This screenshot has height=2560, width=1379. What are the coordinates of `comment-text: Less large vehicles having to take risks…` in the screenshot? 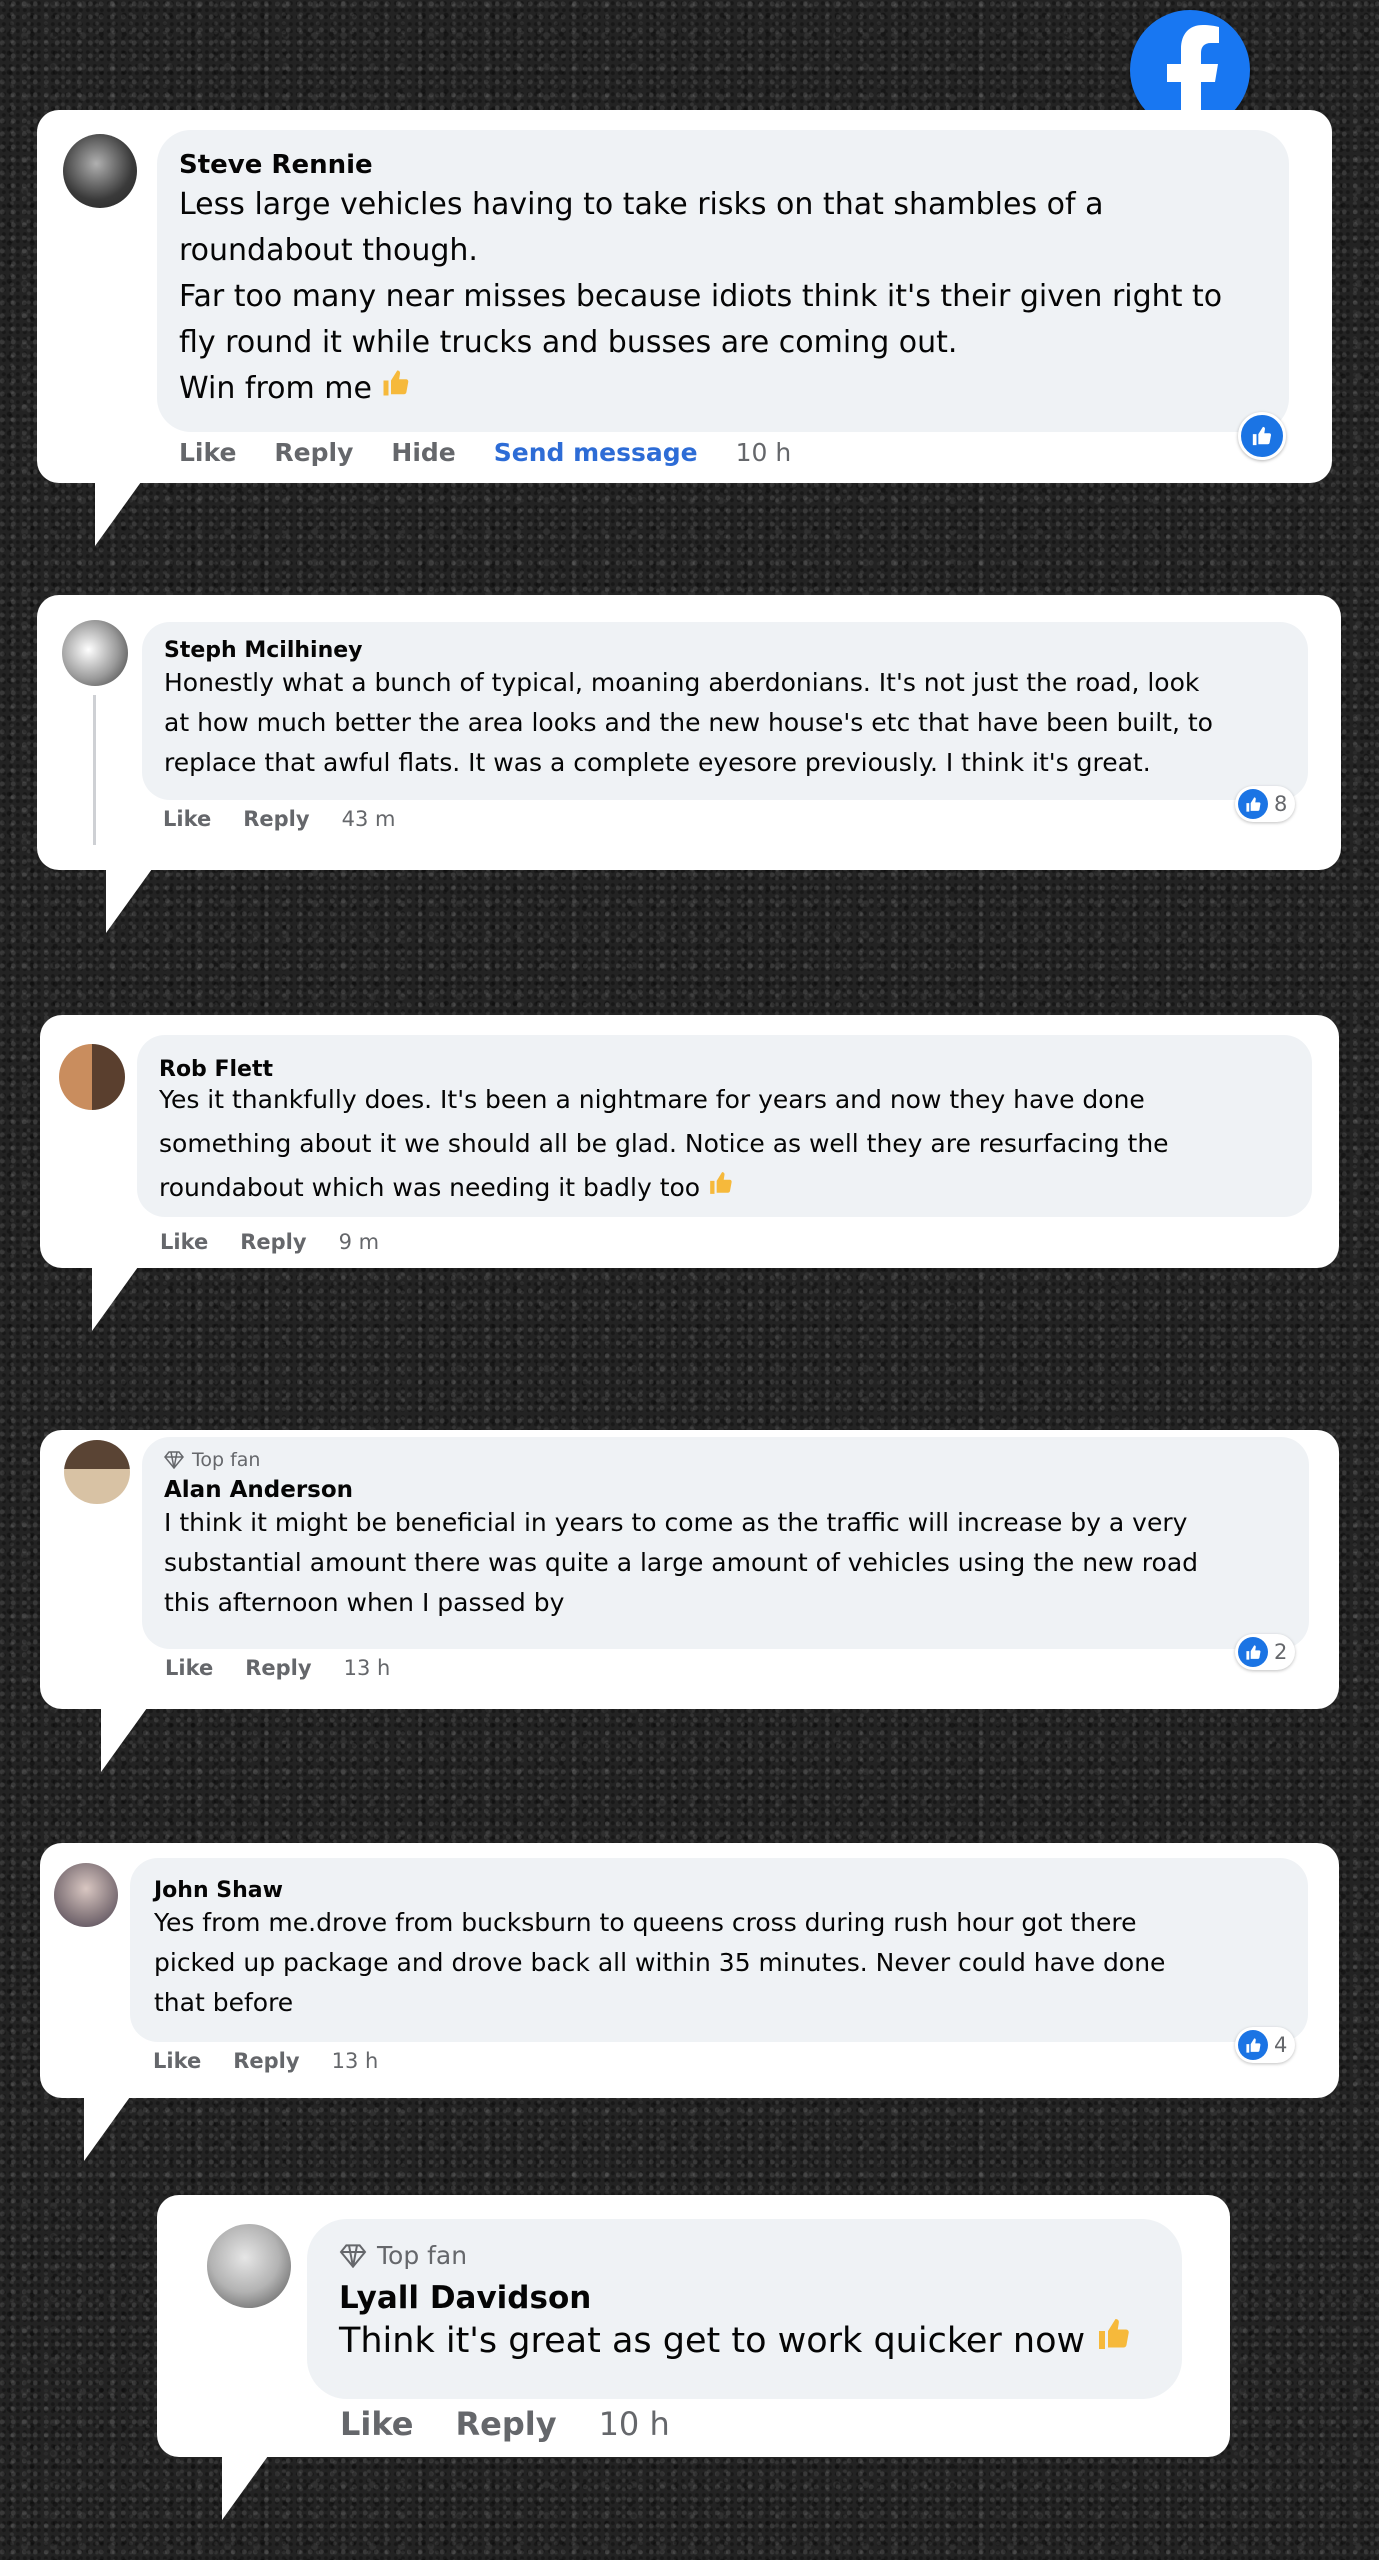 It's located at (723, 297).